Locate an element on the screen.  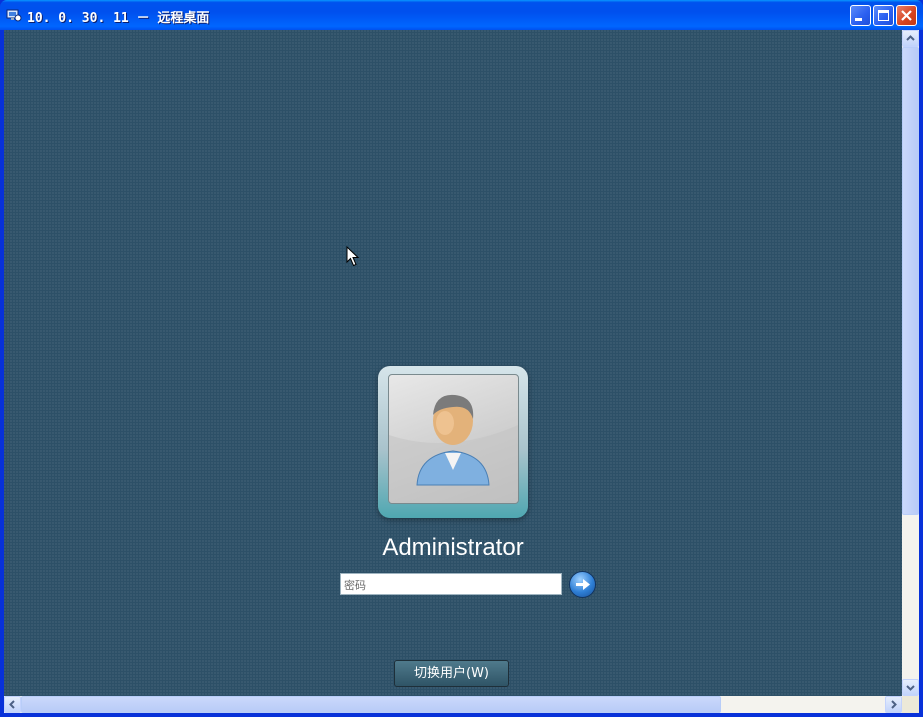
chevron-right-icon is located at coordinates (894, 704).